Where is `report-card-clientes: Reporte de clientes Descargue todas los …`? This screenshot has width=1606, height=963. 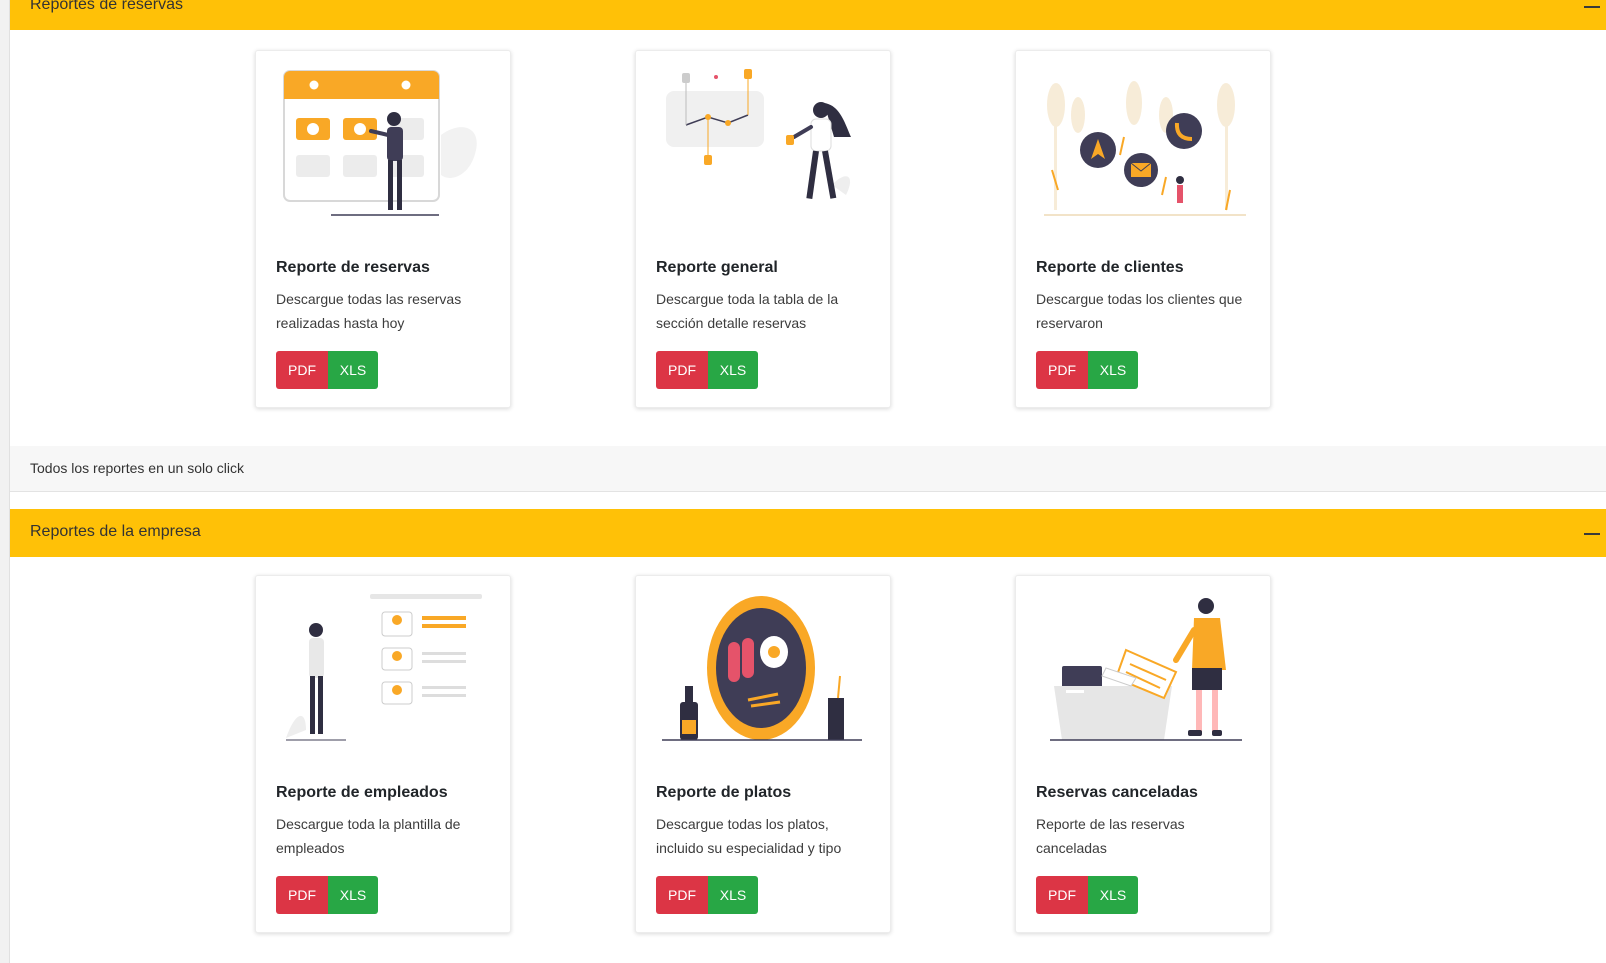 report-card-clientes: Reporte de clientes Descargue todas los … is located at coordinates (1143, 229).